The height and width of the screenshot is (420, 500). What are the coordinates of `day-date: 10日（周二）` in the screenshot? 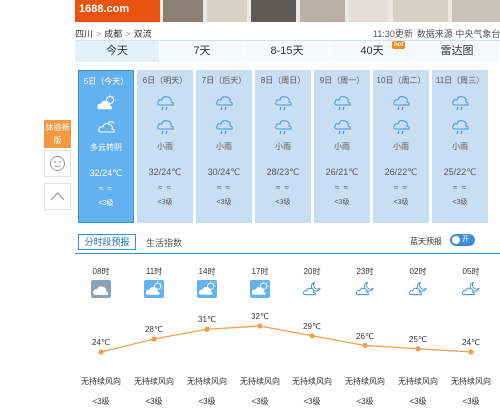 It's located at (401, 80).